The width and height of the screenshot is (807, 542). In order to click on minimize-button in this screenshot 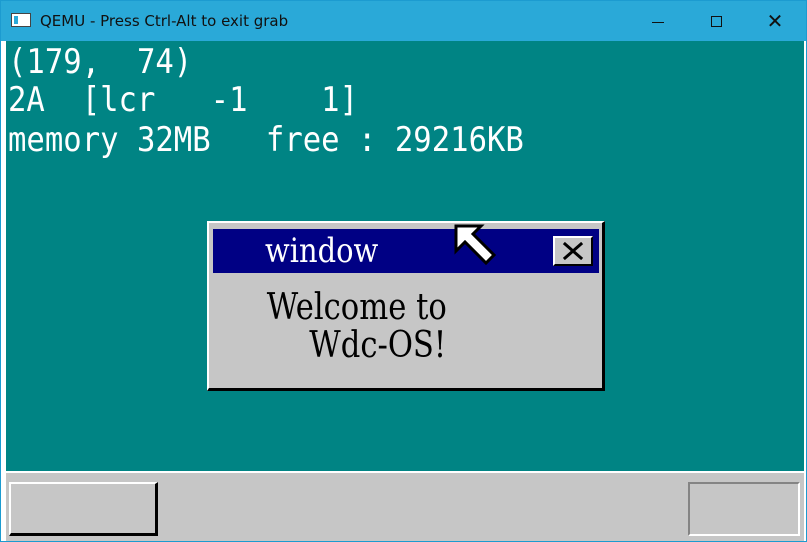, I will do `click(658, 21)`.